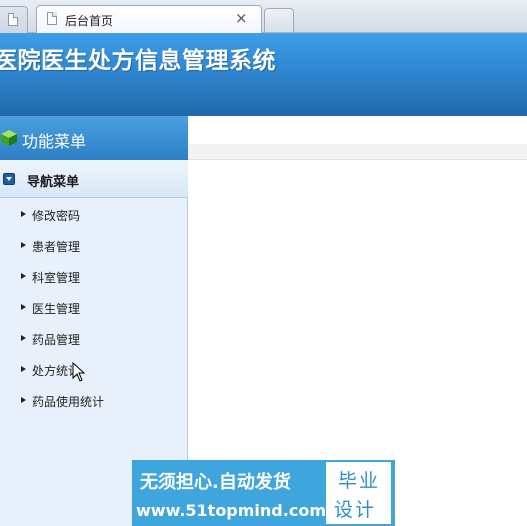 This screenshot has width=527, height=526. Describe the element at coordinates (9, 179) in the screenshot. I see `collapse-toggle-icon` at that location.